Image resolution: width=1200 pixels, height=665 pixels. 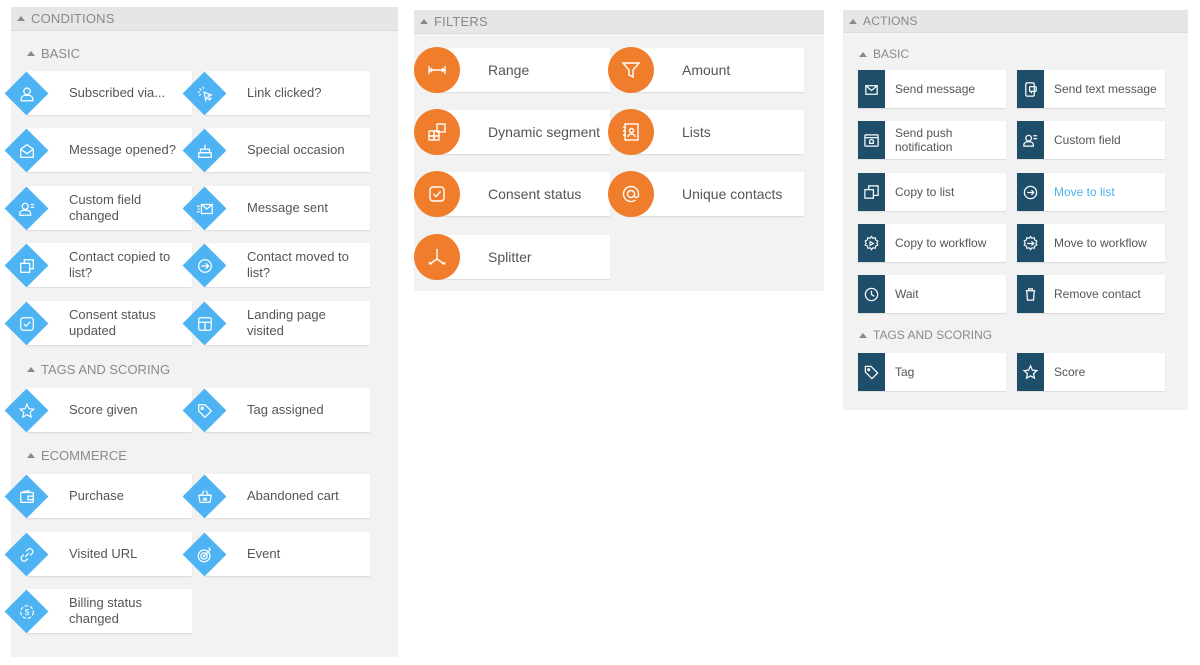 I want to click on condition-special-occasion: Special occasion, so click(x=276, y=150).